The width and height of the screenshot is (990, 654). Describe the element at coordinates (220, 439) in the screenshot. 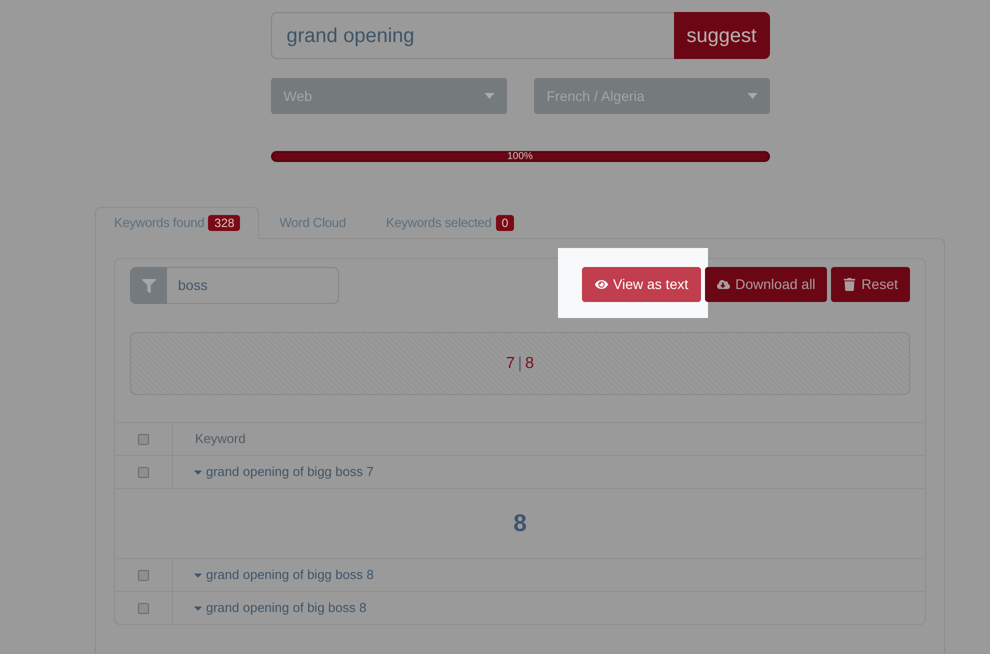

I see `column-header: Keyword` at that location.